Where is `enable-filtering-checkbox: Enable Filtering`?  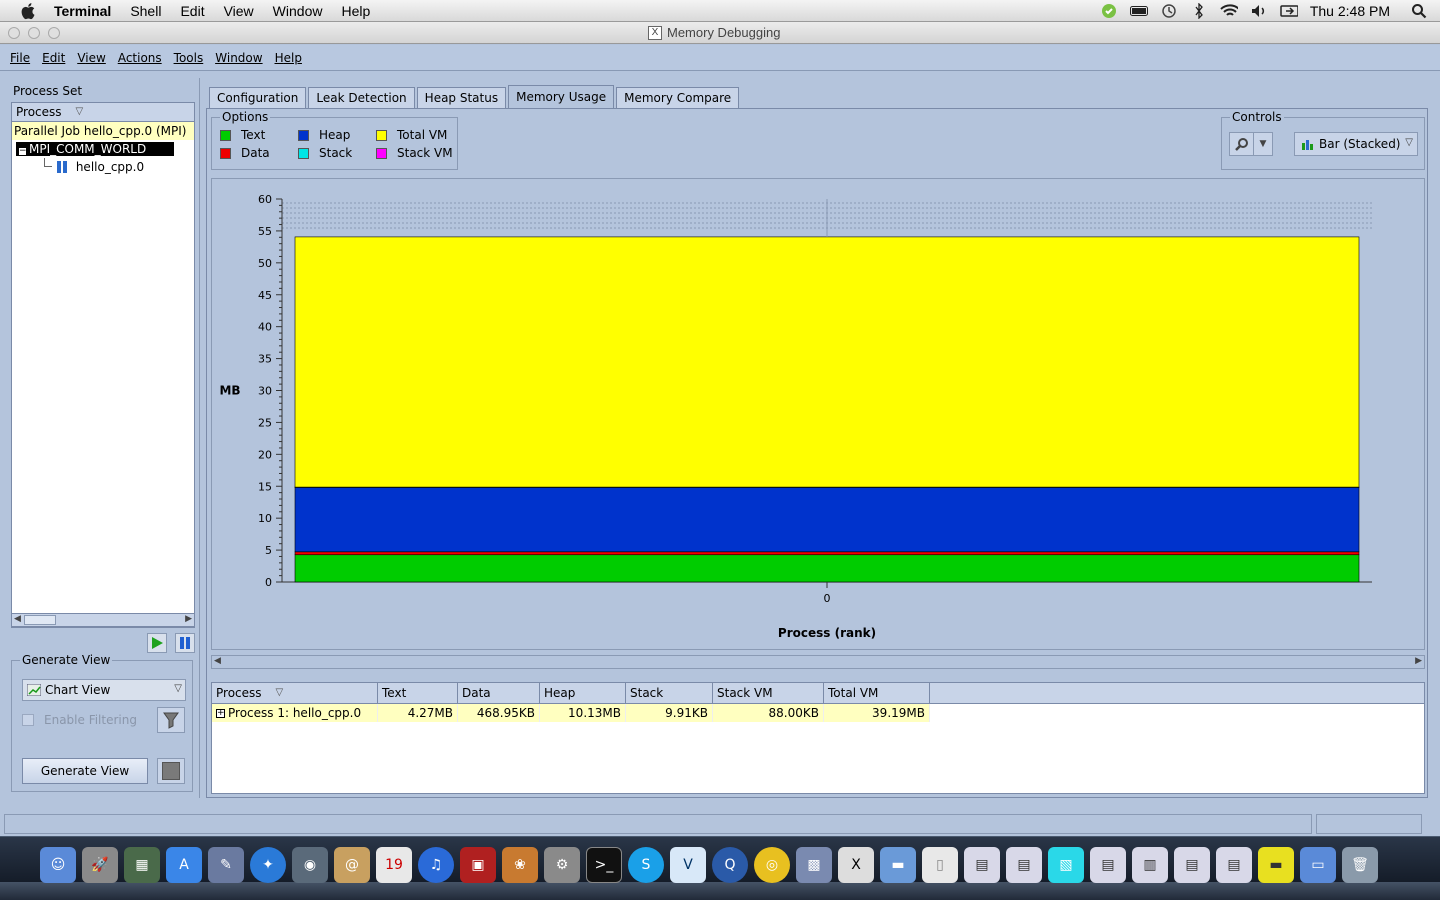 enable-filtering-checkbox: Enable Filtering is located at coordinates (79, 720).